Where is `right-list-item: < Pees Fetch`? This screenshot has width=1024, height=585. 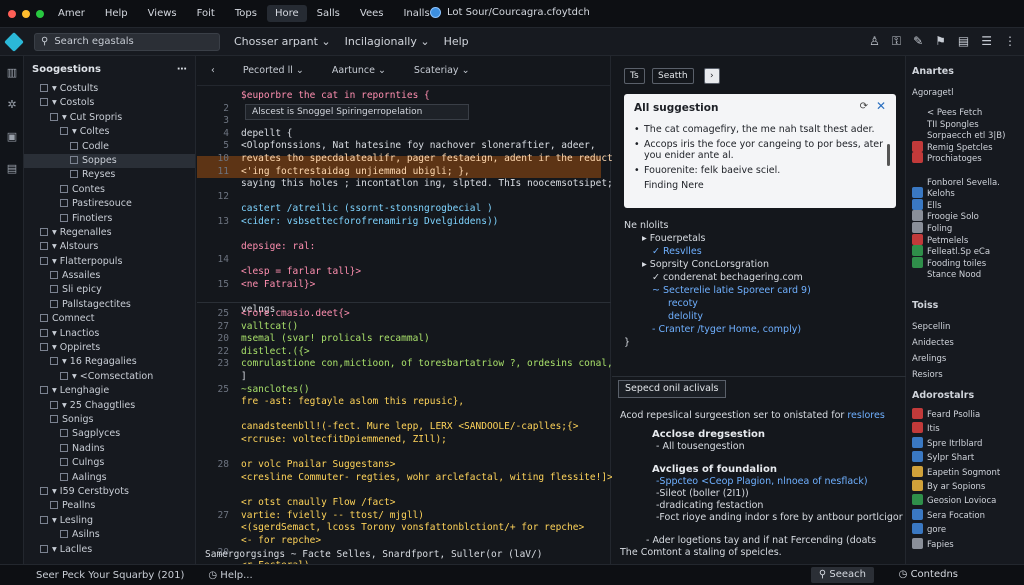
right-list-item: < Pees Fetch is located at coordinates (947, 112).